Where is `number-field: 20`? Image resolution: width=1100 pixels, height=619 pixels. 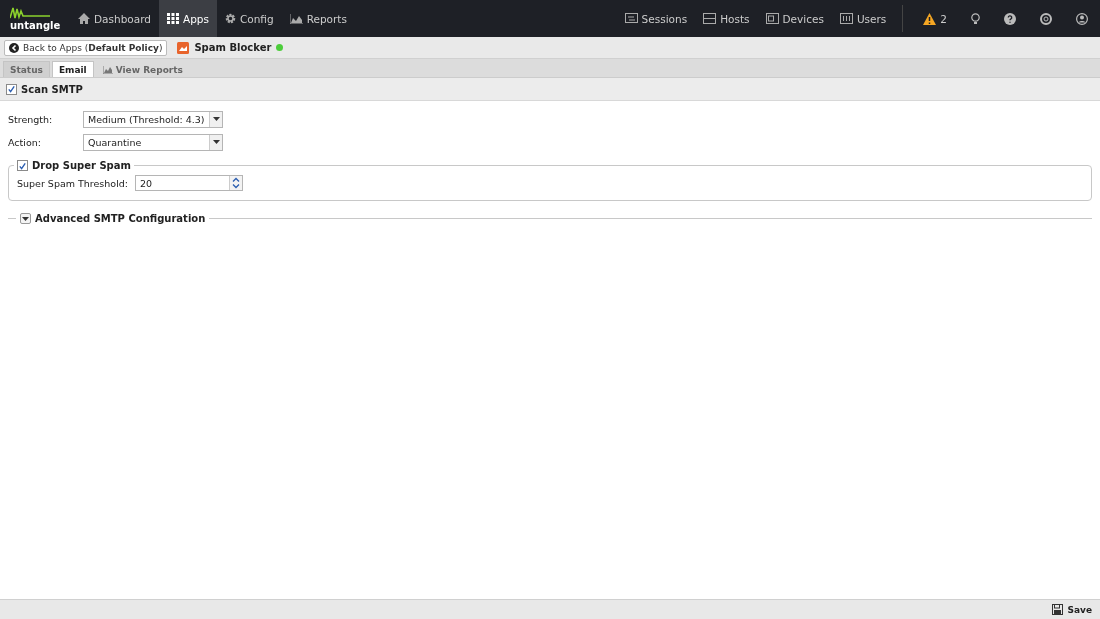 number-field: 20 is located at coordinates (189, 183).